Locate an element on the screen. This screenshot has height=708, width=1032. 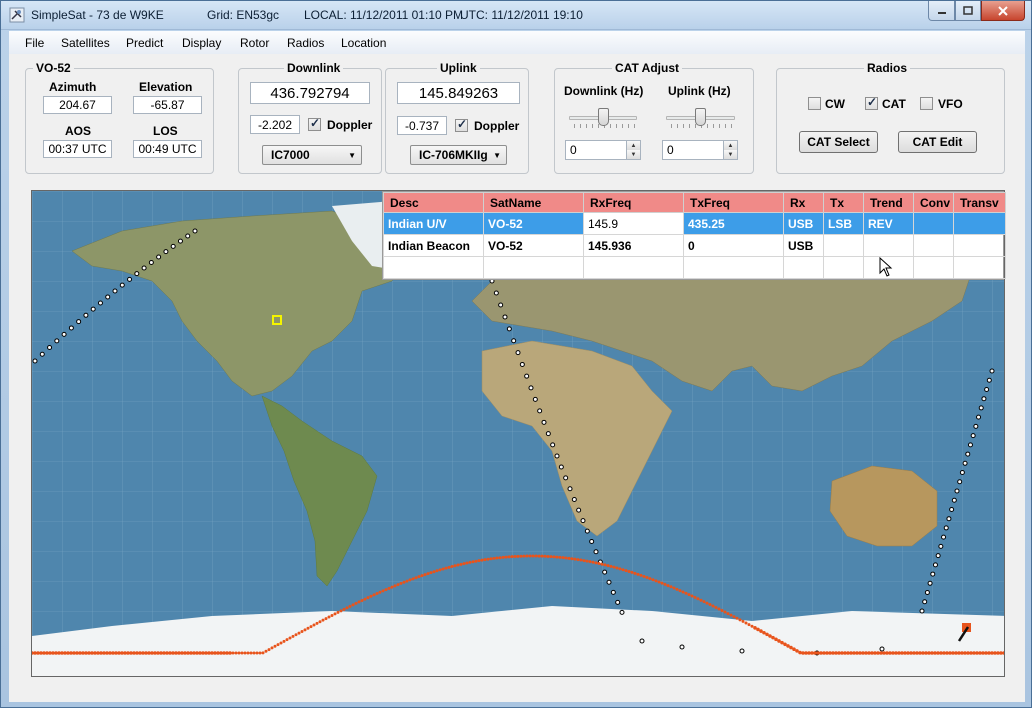
rxfreq-edit-cell: 145.9 is located at coordinates (633, 223).